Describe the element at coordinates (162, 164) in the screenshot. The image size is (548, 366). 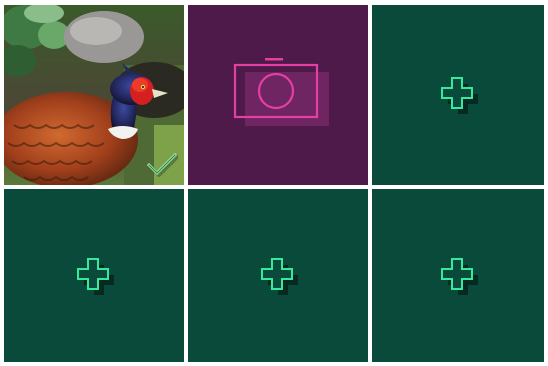
I see `selected-check-icon` at that location.